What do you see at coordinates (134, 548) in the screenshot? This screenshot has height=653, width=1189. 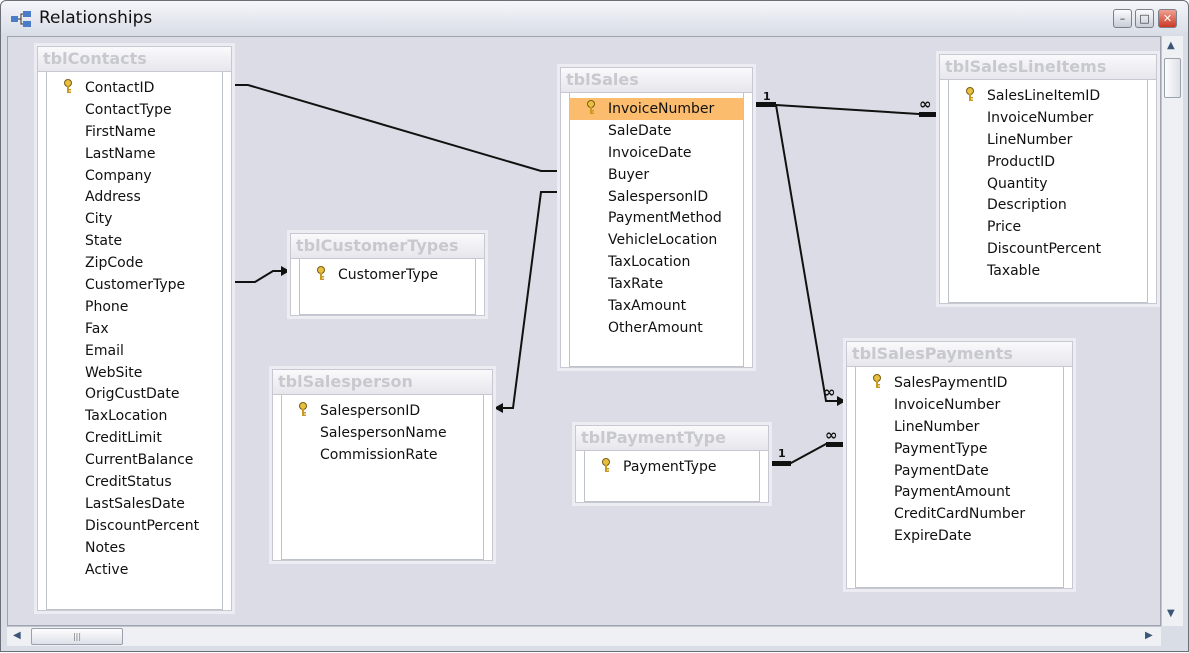 I see `field-row: Notes` at bounding box center [134, 548].